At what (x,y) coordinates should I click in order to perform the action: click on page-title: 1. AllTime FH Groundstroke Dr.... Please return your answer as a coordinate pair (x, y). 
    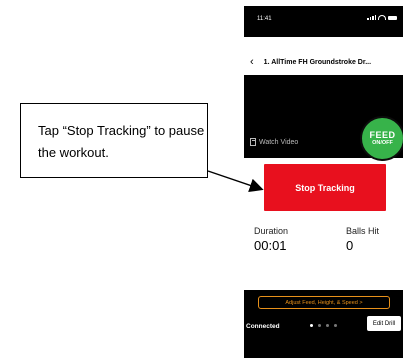
    Looking at the image, I should click on (317, 62).